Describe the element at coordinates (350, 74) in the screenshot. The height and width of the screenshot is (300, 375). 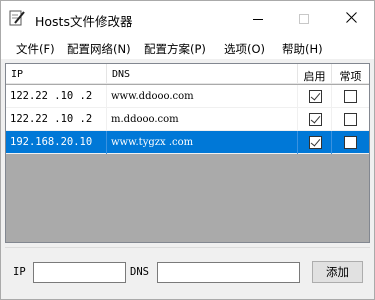
I see `column-header-common: 常项` at that location.